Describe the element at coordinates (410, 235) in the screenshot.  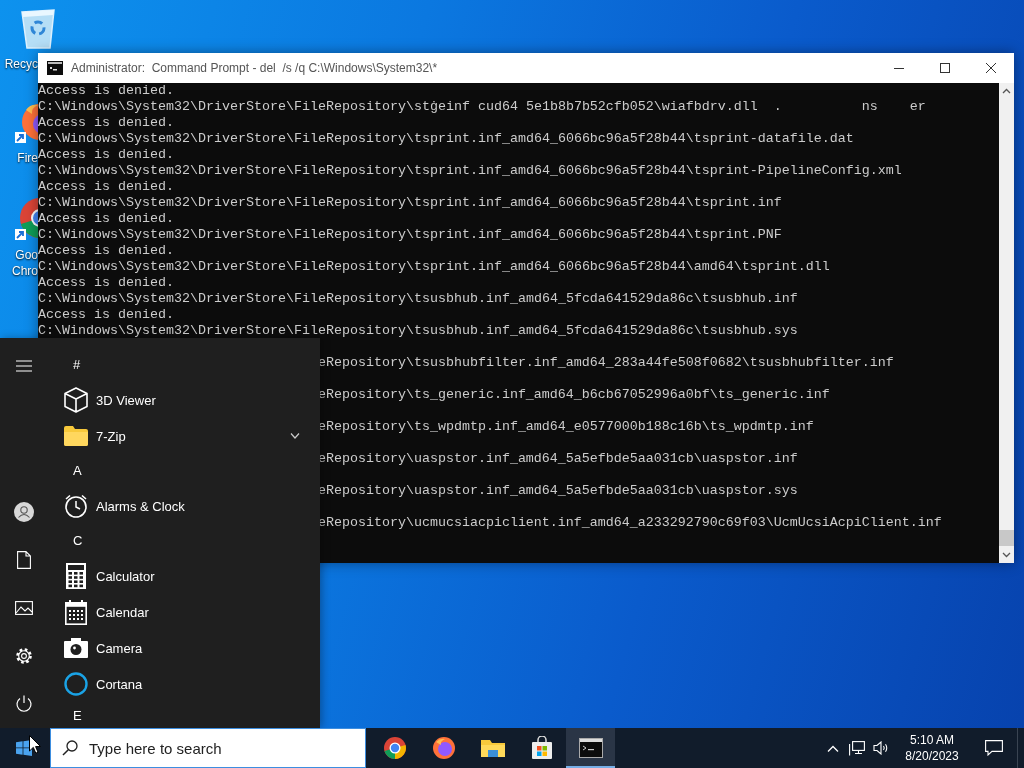
I see `console-line: C:\Windows\System32\DriverStore\FileRepository\tsprint.inf_amd64_6066bc96a5f28b44\tsprint.PNF` at that location.